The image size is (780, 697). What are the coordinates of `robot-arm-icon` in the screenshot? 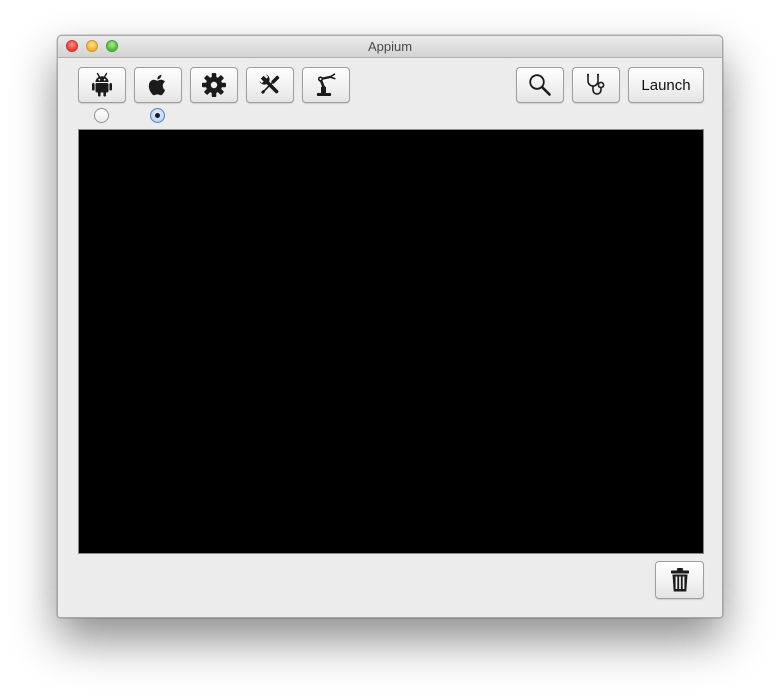 It's located at (326, 84).